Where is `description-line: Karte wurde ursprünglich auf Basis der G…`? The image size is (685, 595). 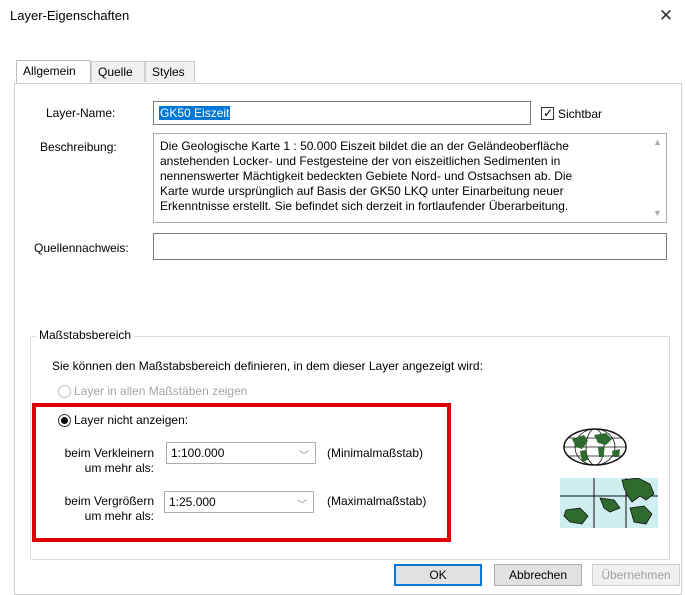
description-line: Karte wurde ursprünglich auf Basis der G… is located at coordinates (362, 191).